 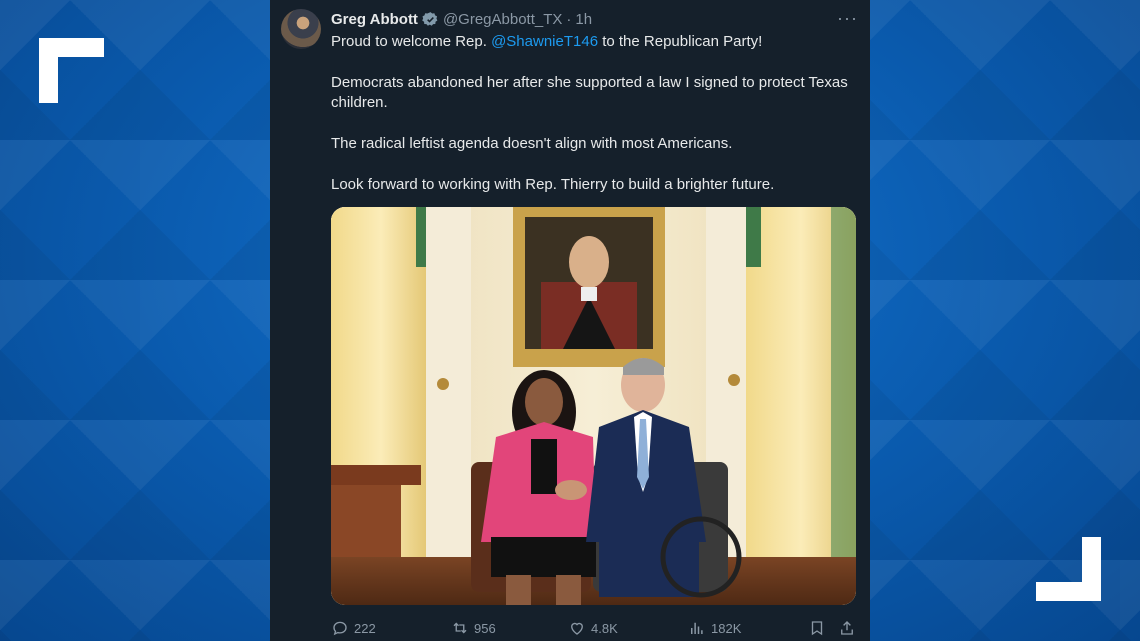 I want to click on share-icon, so click(x=847, y=628).